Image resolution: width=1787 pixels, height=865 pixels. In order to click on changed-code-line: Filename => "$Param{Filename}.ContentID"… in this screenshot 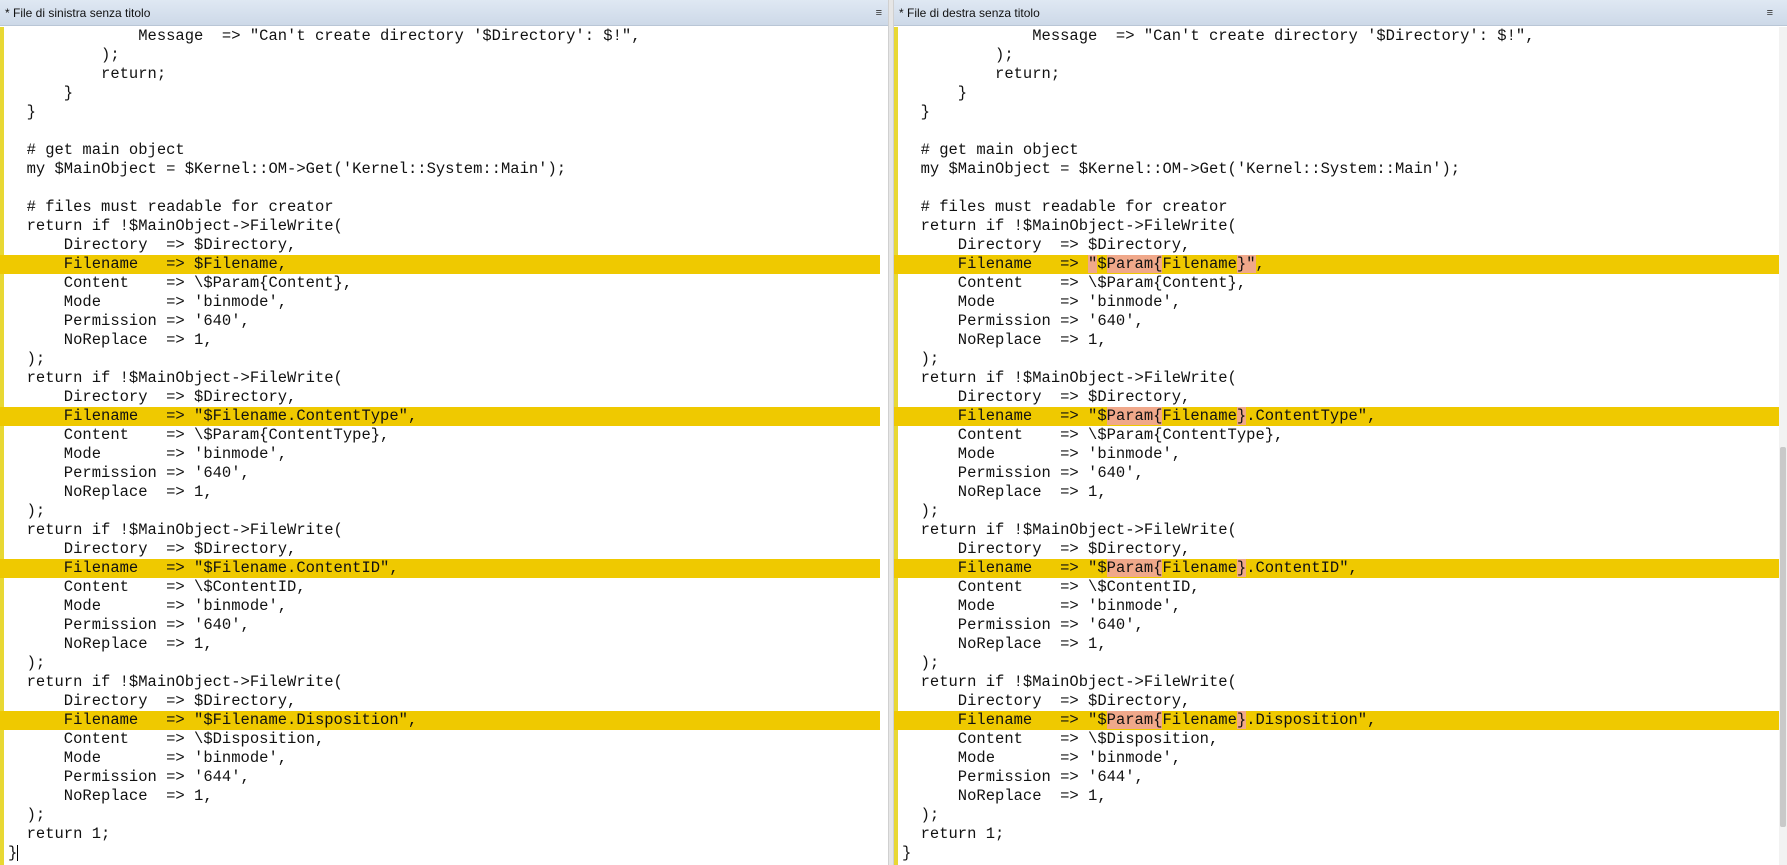, I will do `click(1336, 568)`.